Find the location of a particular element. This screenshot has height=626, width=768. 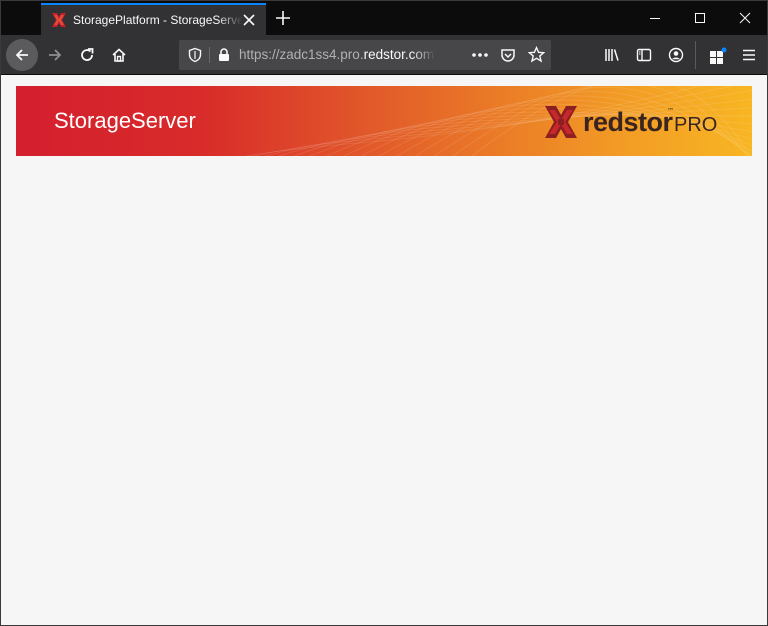

extensions-button is located at coordinates (717, 55).